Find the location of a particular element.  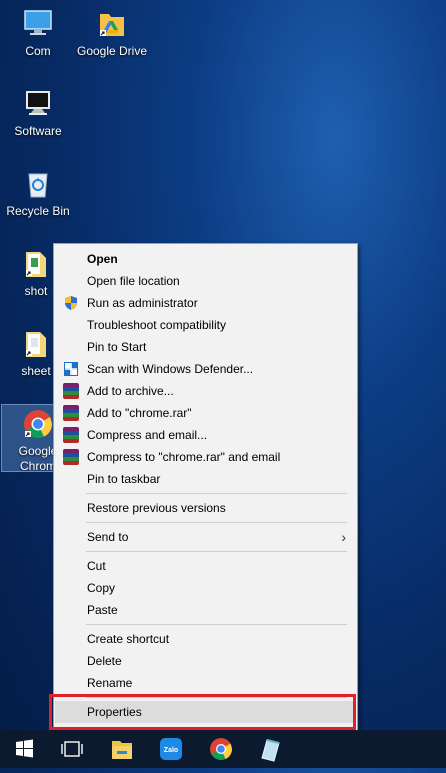

desktop-icon-label: Google Drive is located at coordinates (112, 51).